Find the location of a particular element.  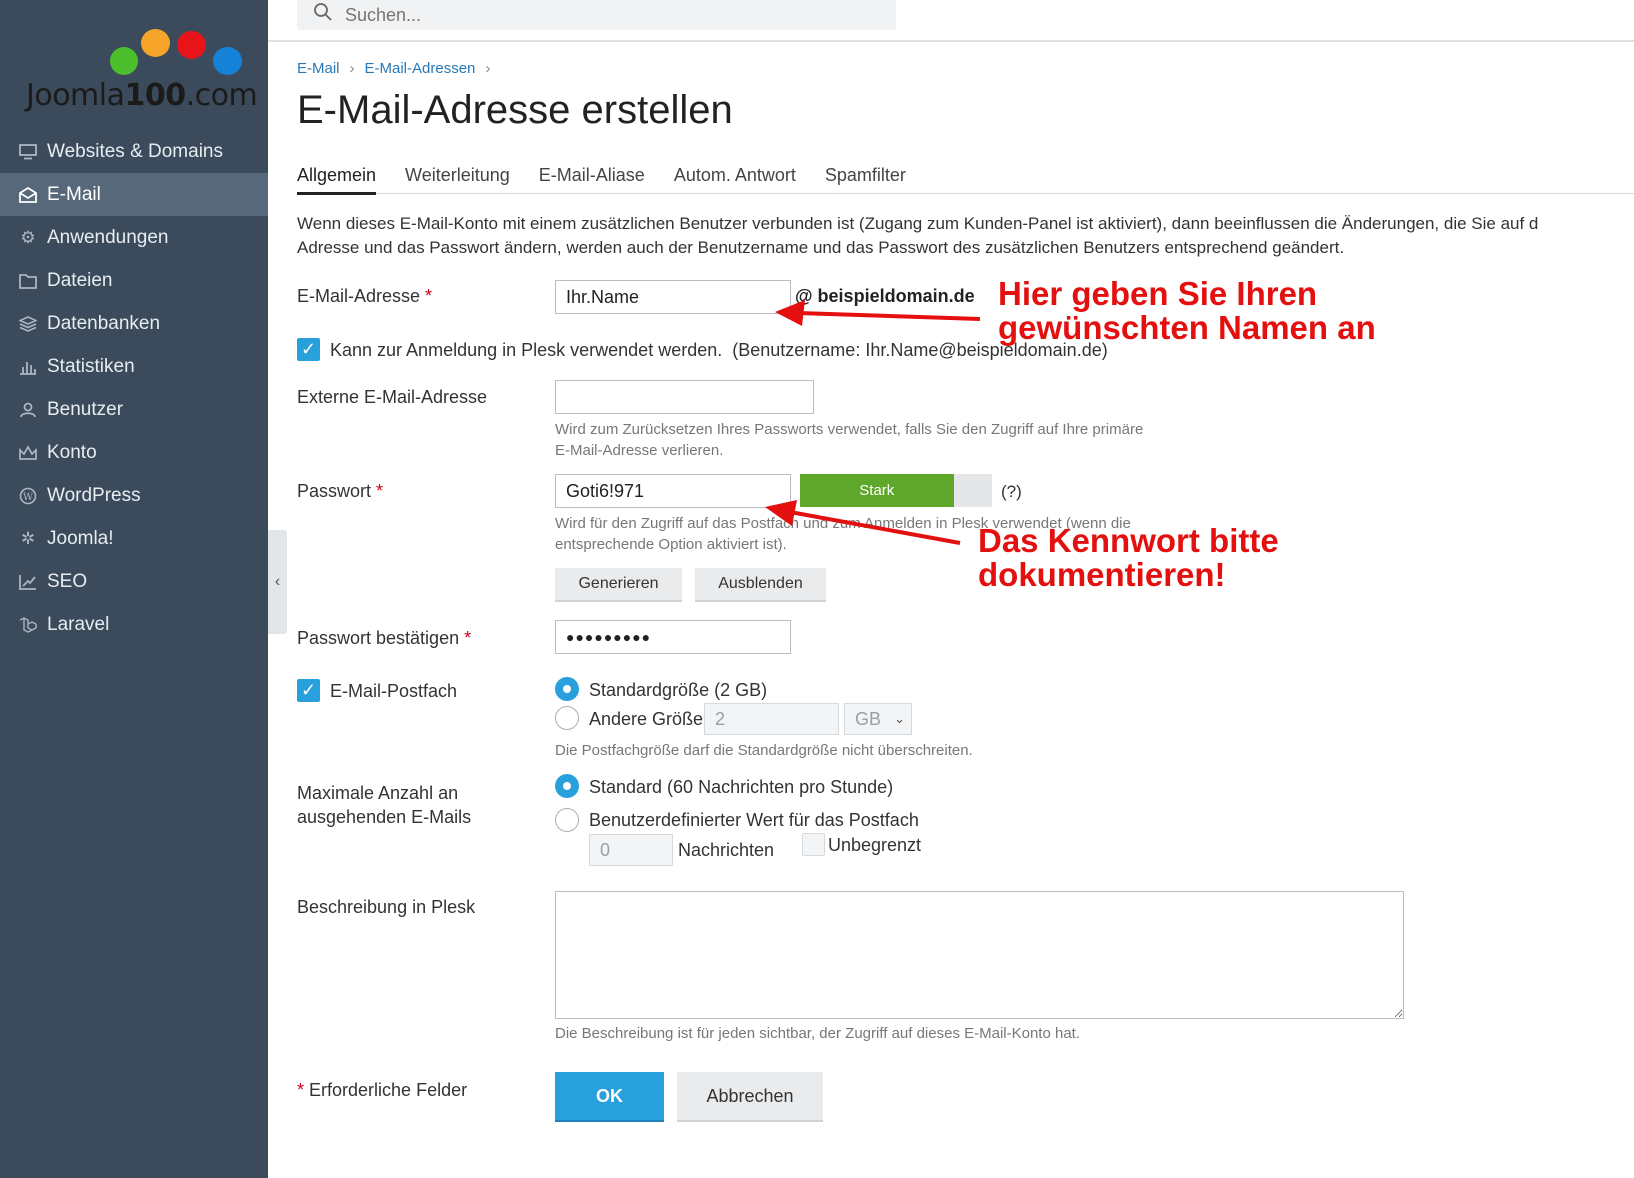

annotation-password-note: Das Kennwort bitte dokumentieren! is located at coordinates (1128, 557).